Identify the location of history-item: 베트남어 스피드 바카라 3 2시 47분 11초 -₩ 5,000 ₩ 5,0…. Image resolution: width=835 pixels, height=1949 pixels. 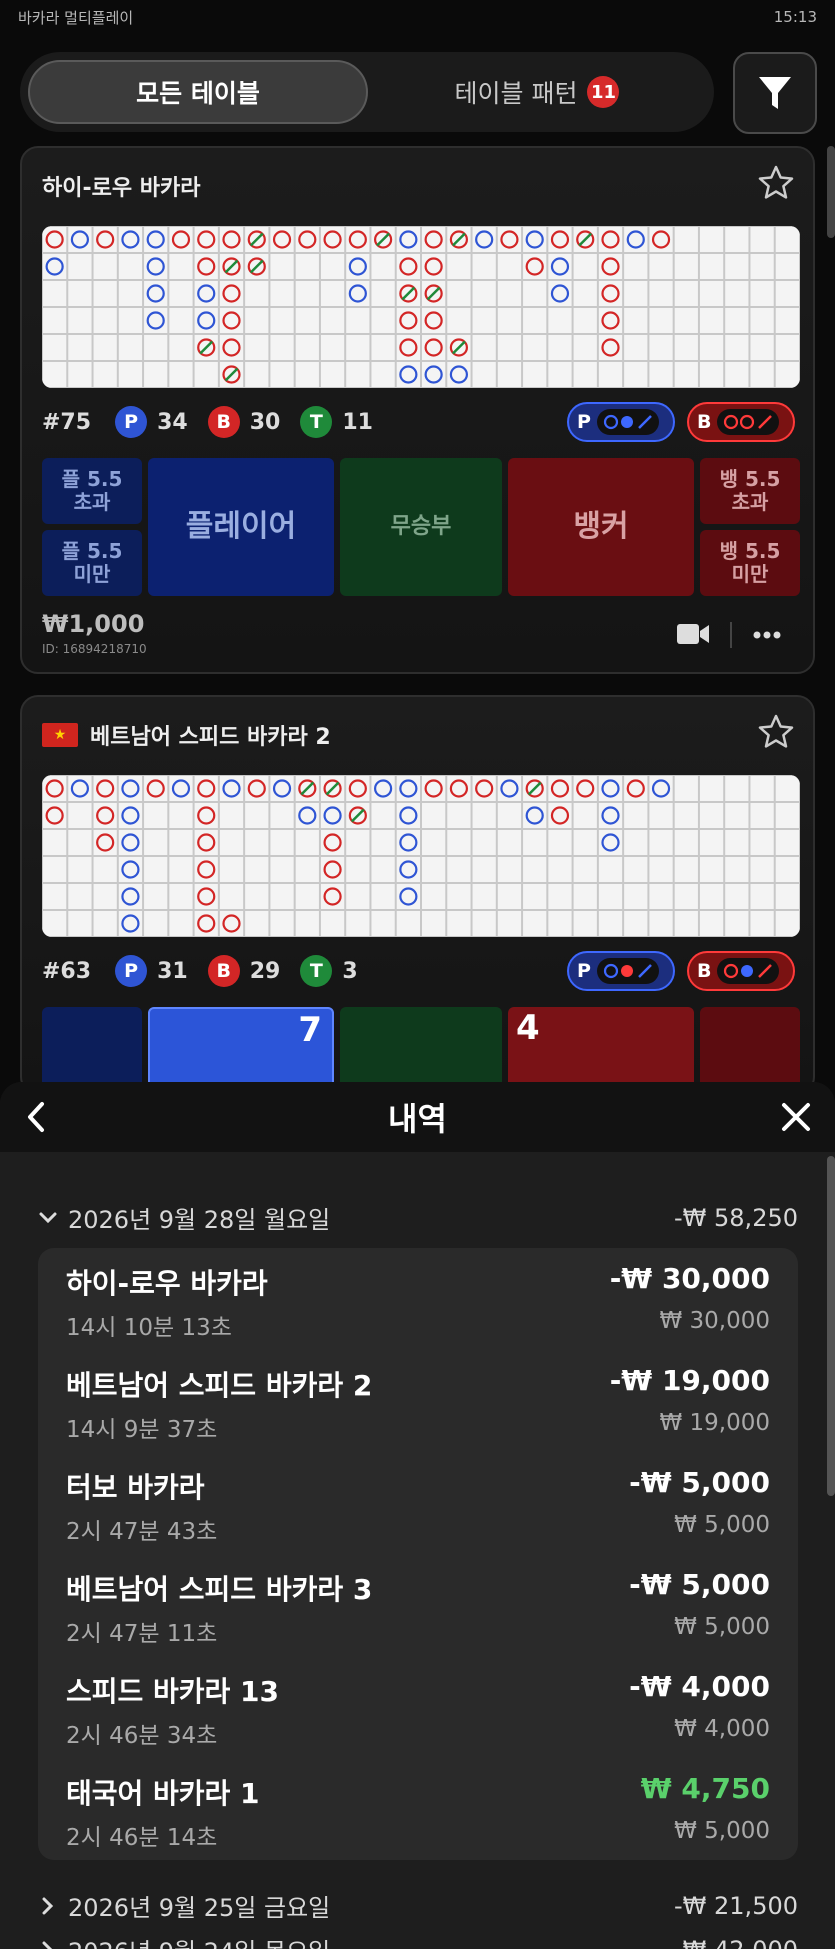
(418, 1608).